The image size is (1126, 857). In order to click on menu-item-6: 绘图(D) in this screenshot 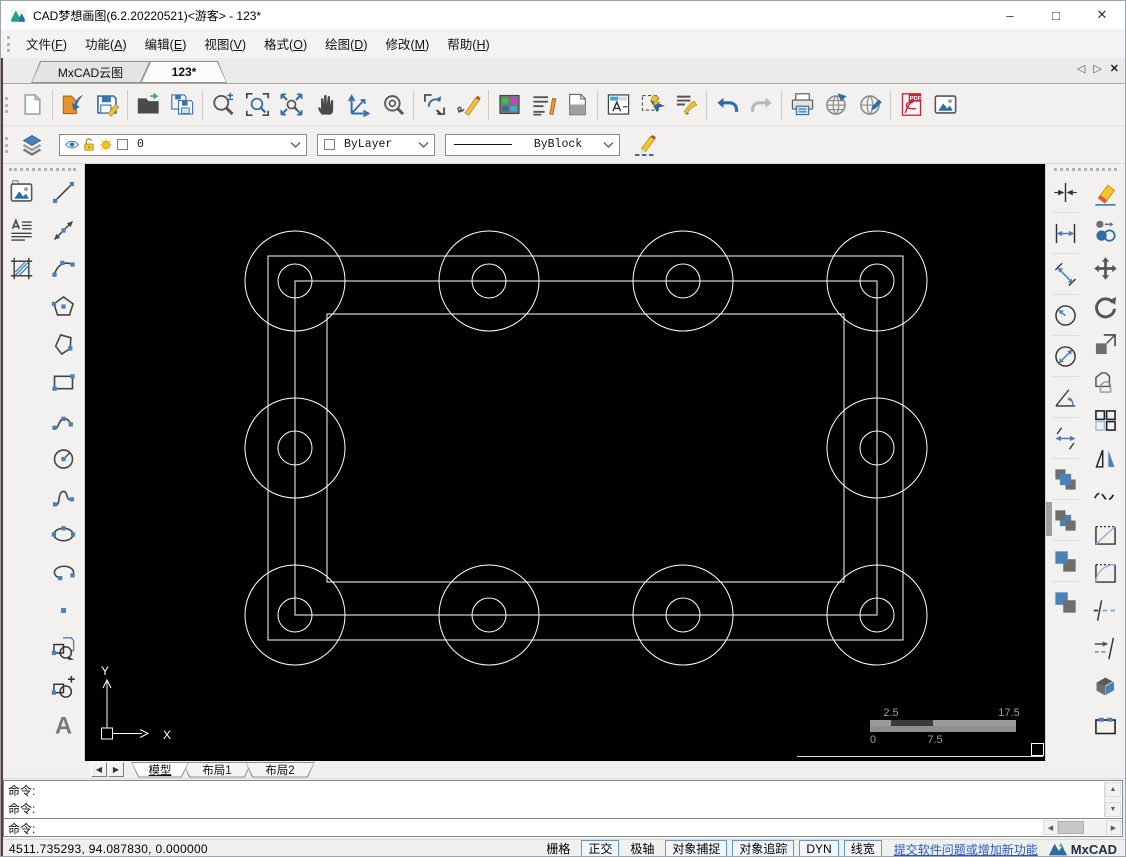, I will do `click(346, 43)`.